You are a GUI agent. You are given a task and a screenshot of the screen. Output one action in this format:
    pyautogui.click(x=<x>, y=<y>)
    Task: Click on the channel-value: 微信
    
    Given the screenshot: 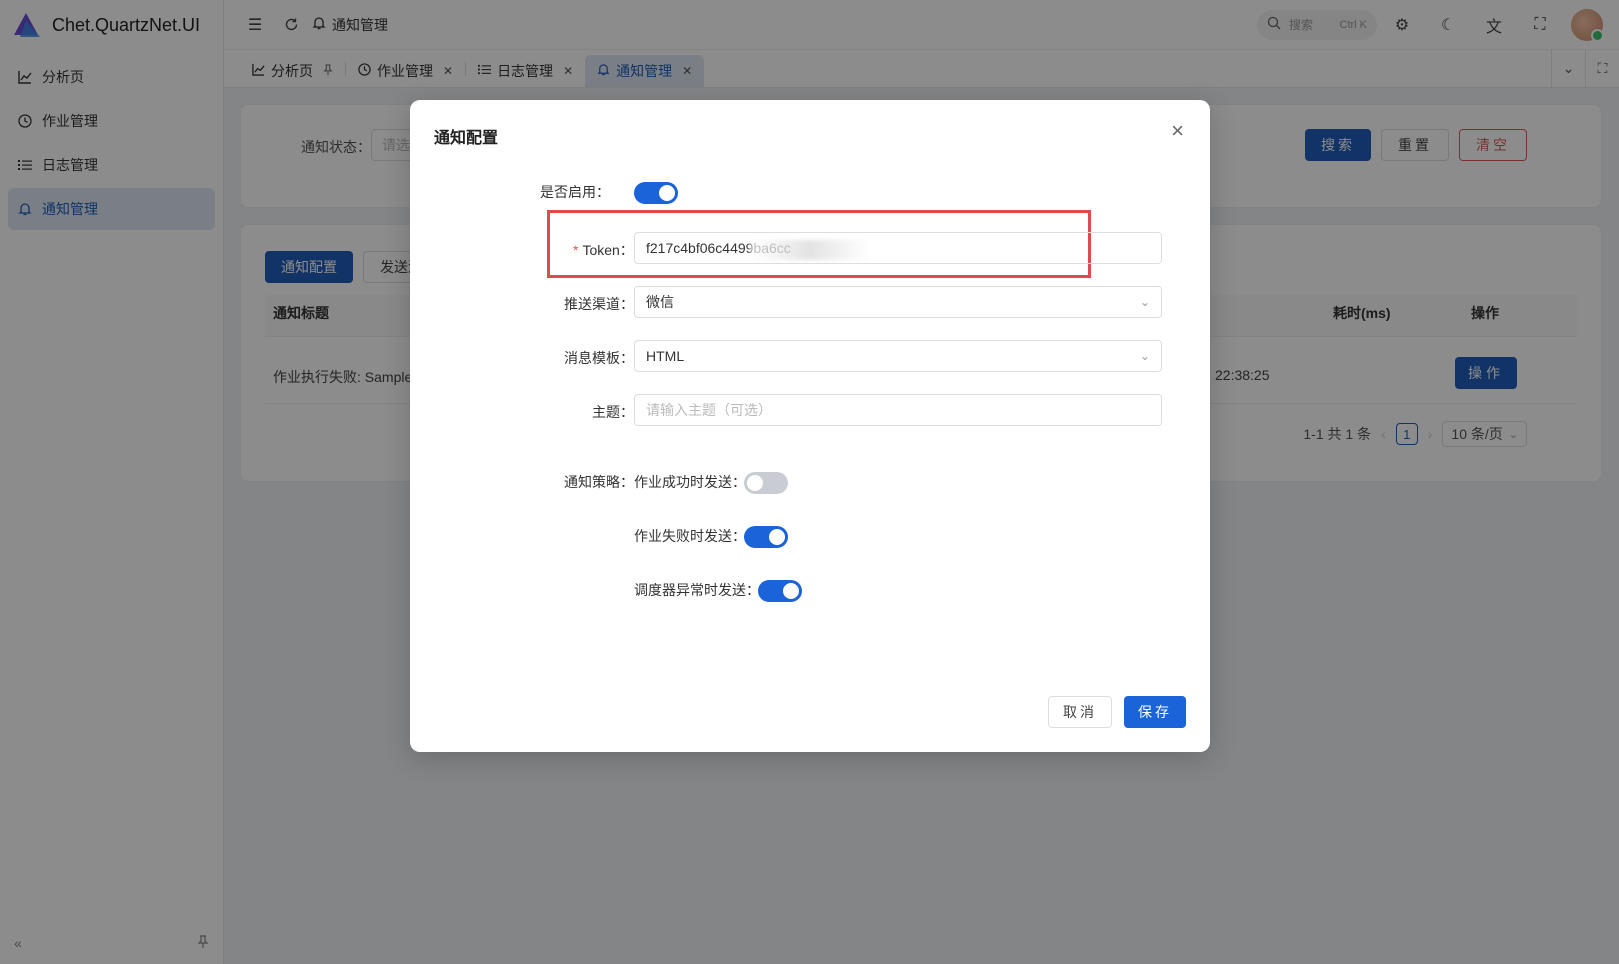 What is the action you would take?
    pyautogui.click(x=660, y=302)
    